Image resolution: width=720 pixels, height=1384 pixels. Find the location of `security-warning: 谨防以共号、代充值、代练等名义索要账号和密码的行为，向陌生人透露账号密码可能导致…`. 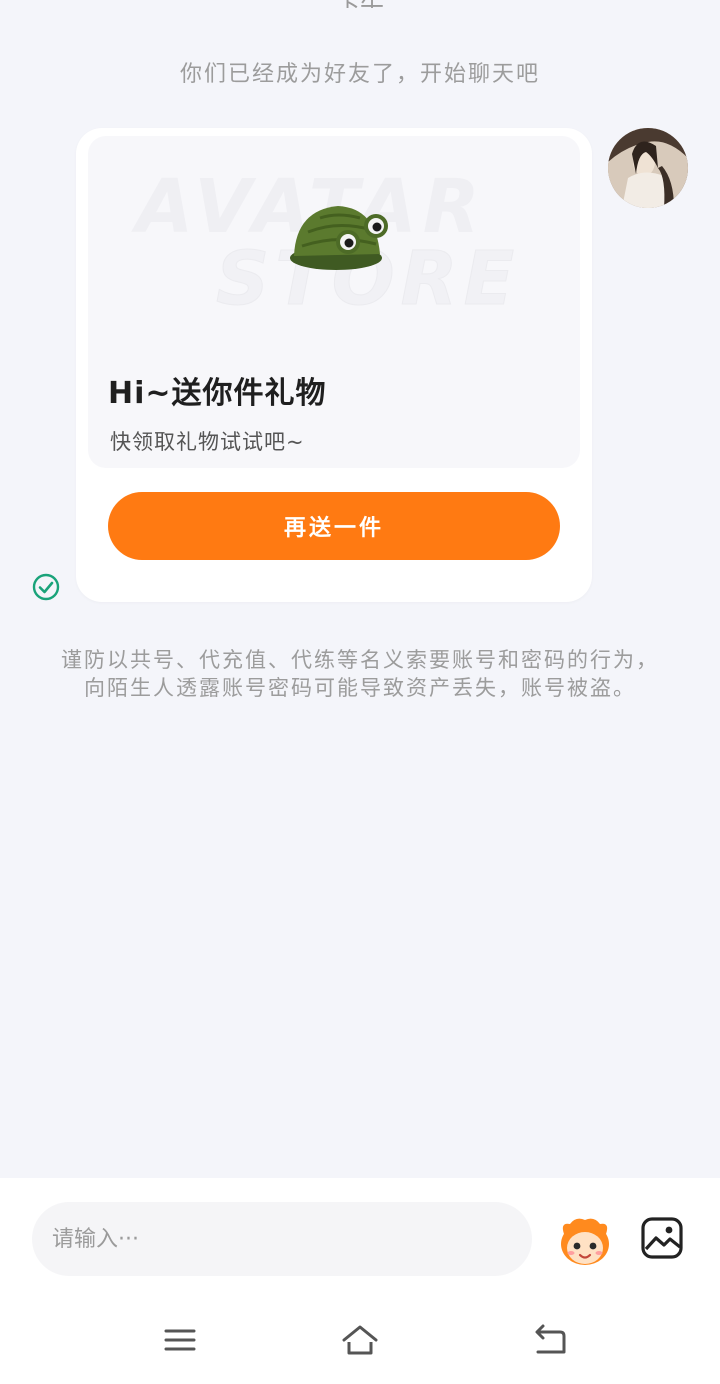

security-warning: 谨防以共号、代充值、代练等名义索要账号和密码的行为，向陌生人透露账号密码可能导致… is located at coordinates (360, 674).